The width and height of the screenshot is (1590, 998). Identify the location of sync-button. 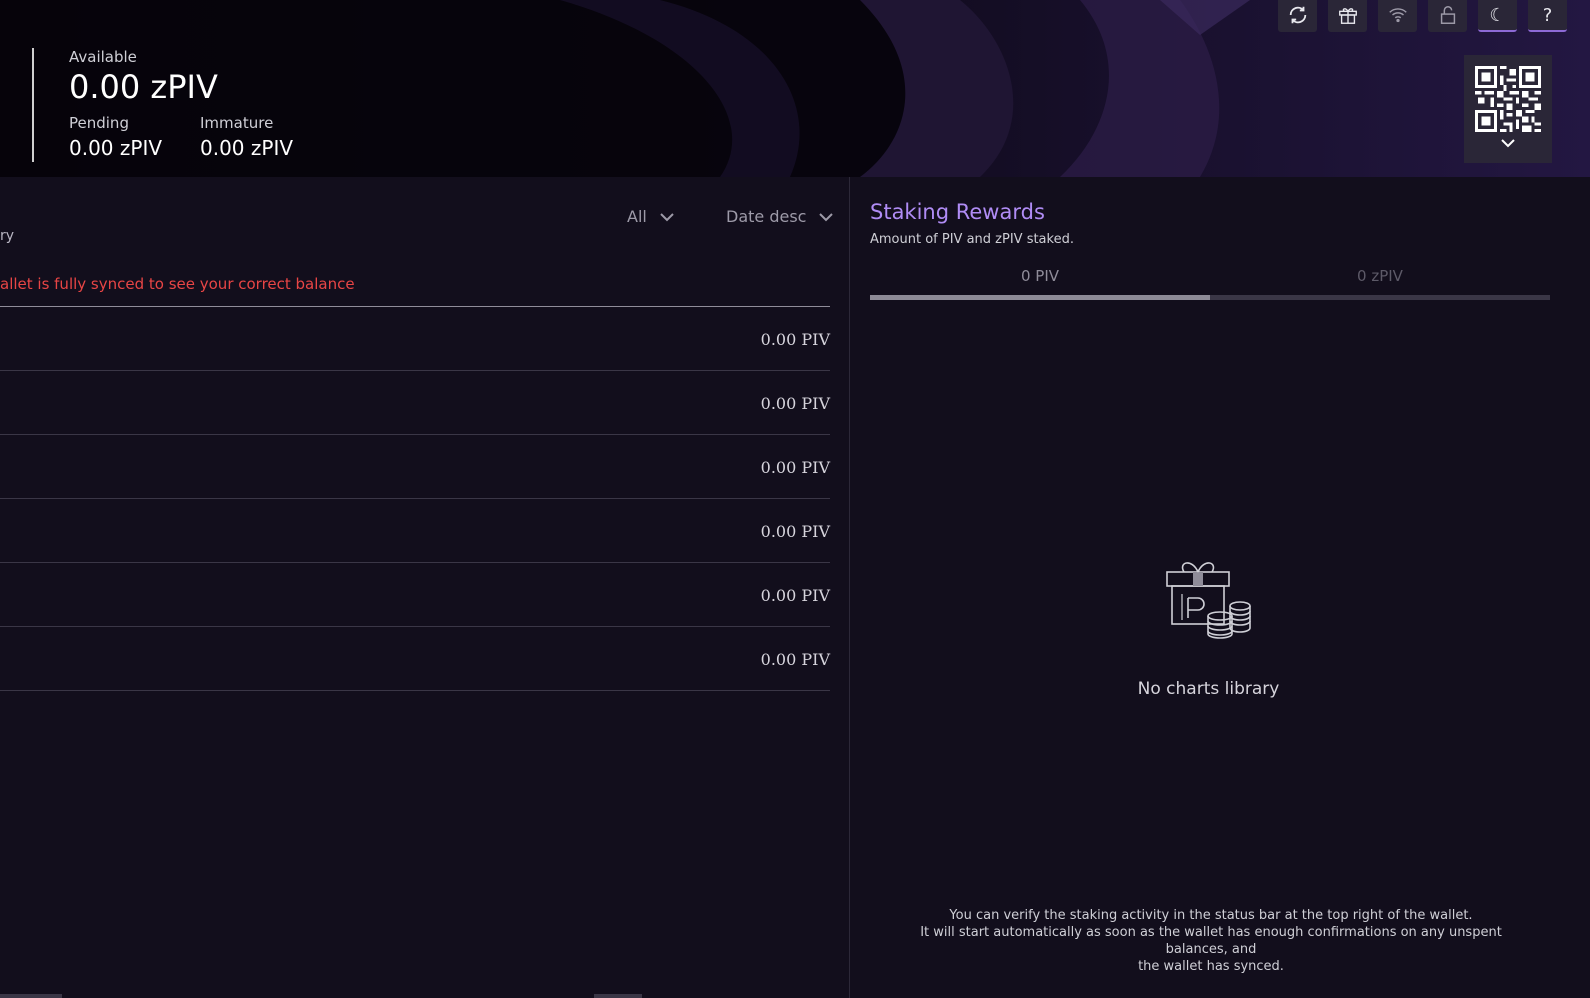
(1297, 16).